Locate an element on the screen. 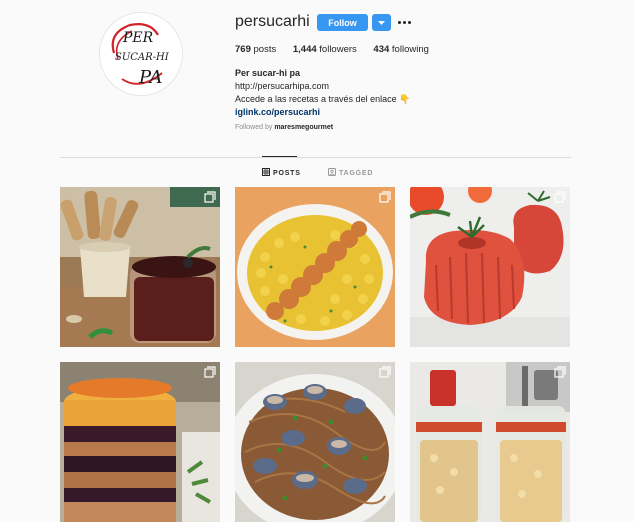 The height and width of the screenshot is (522, 634). profile-avatar: PER SUCAR-HI PA is located at coordinates (141, 54).